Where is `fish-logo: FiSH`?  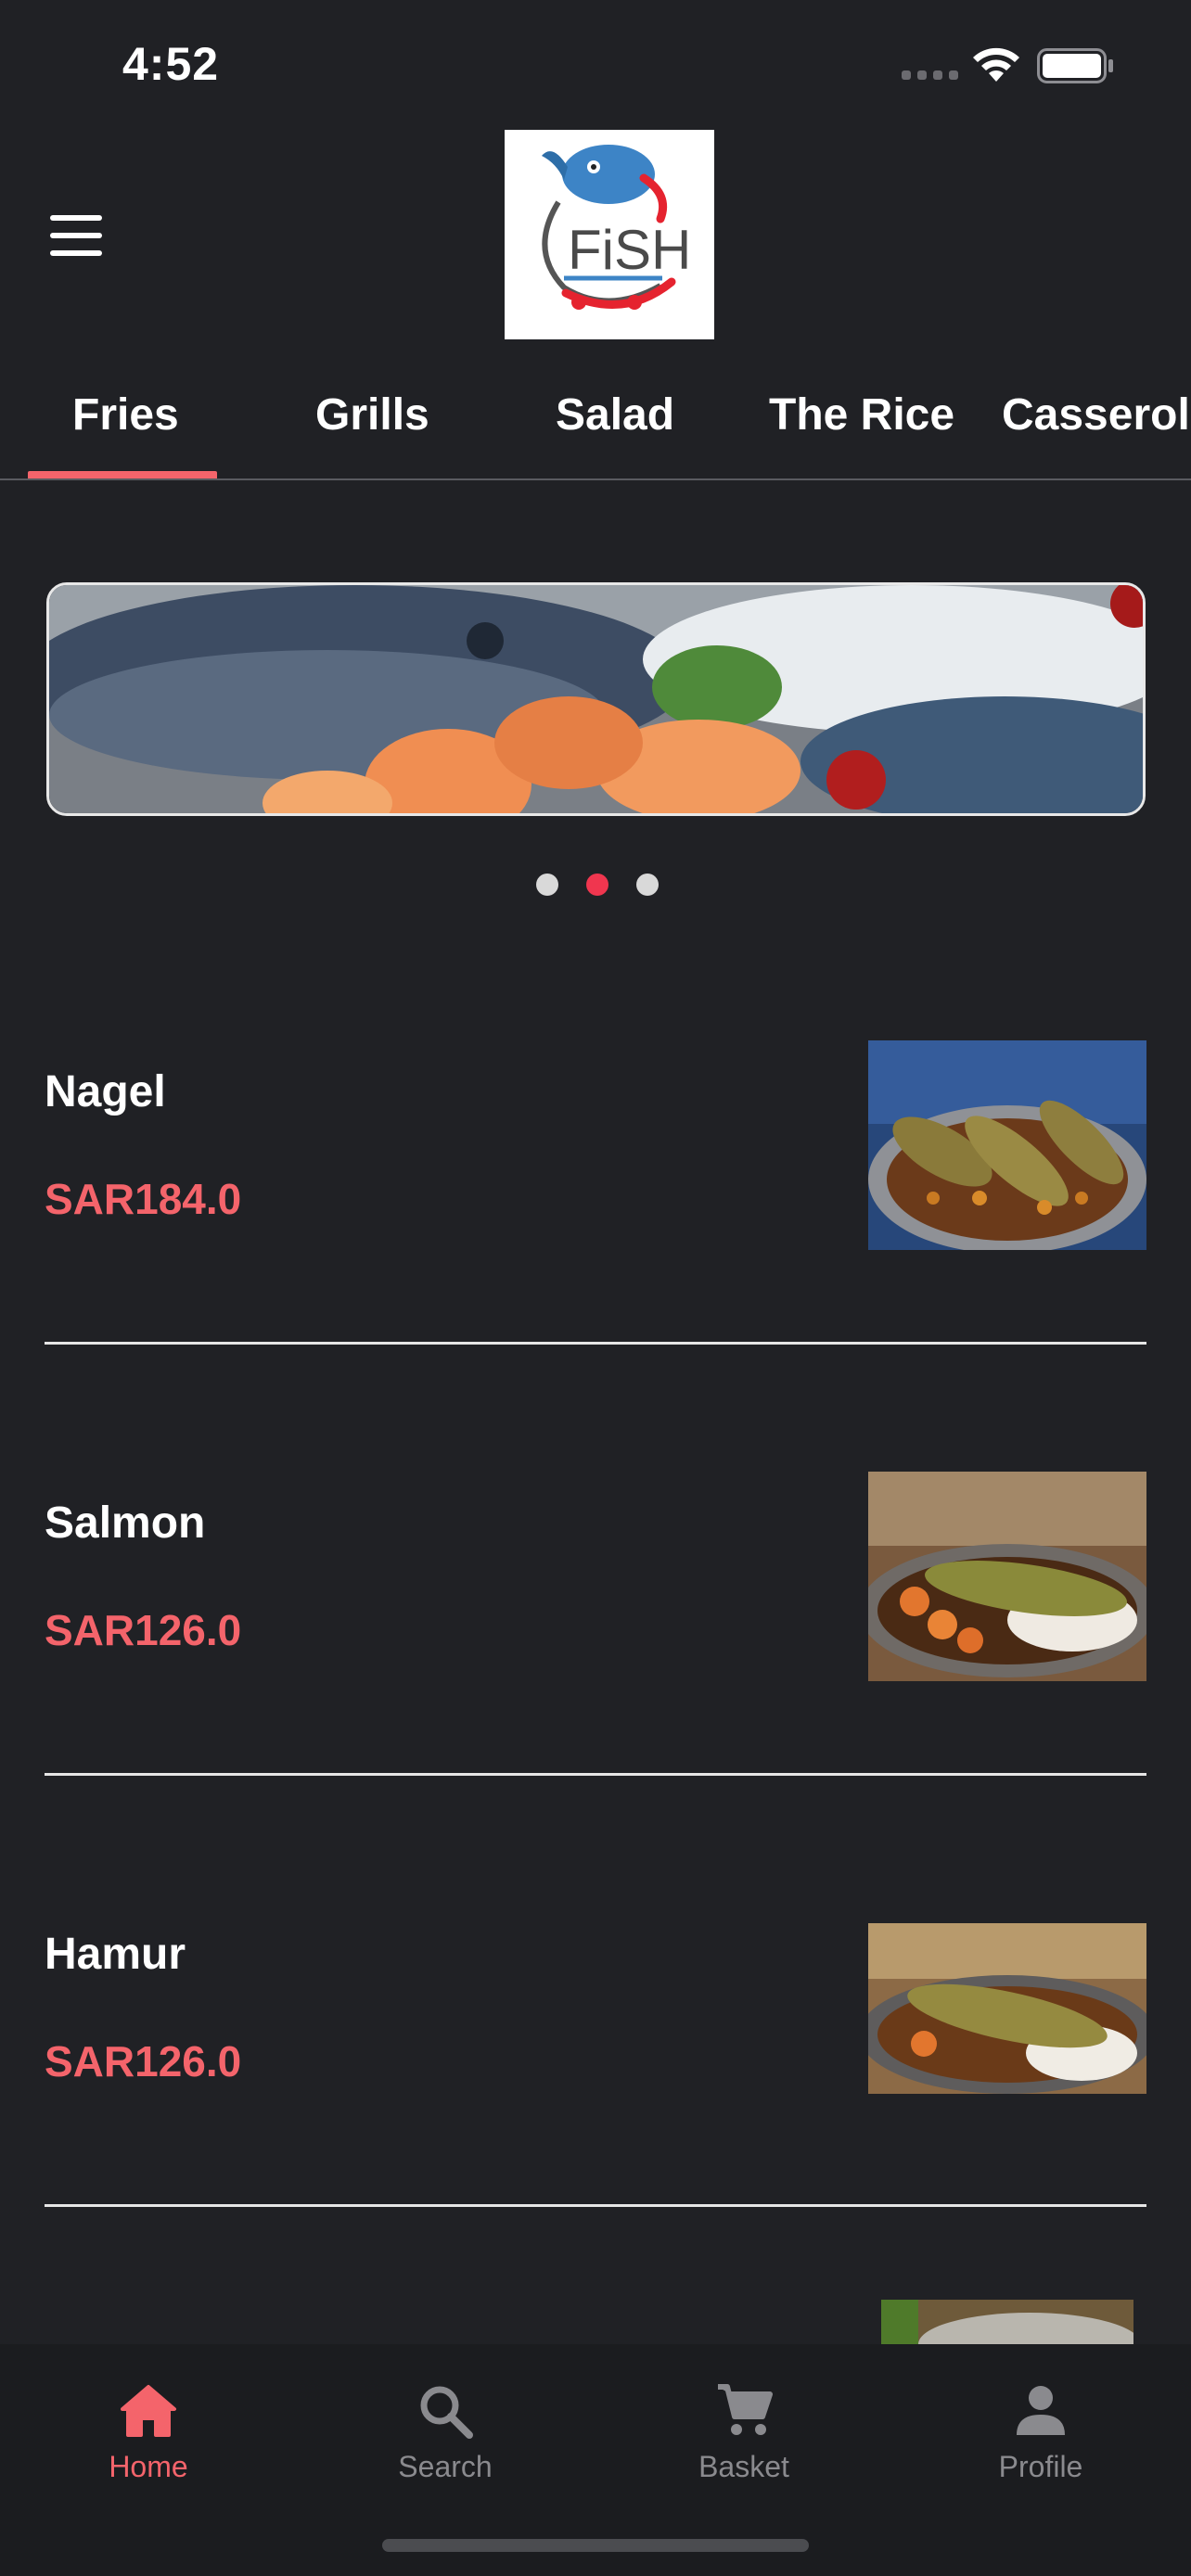
fish-logo: FiSH is located at coordinates (610, 234).